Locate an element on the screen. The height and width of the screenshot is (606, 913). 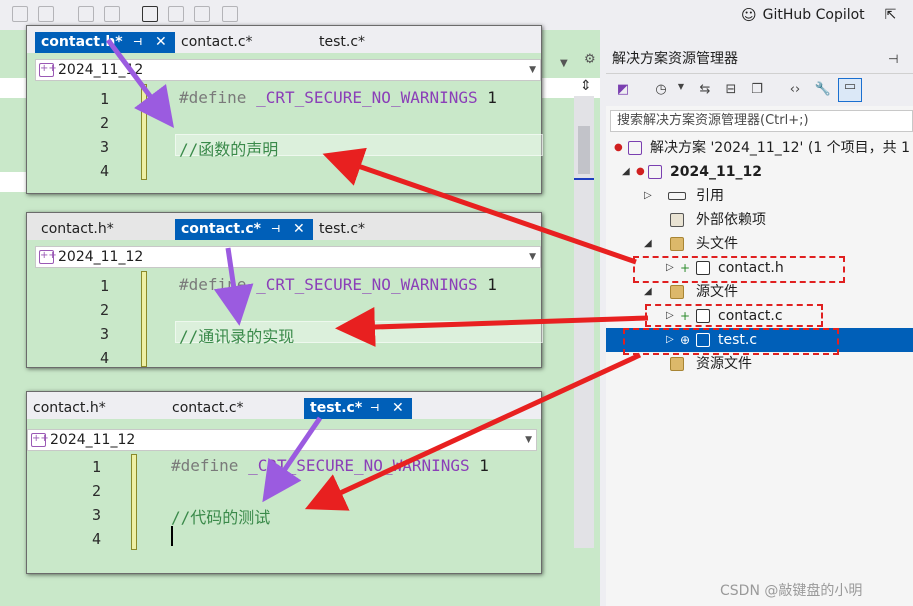
tree-resource-files: 资源文件 is located at coordinates (759, 364).